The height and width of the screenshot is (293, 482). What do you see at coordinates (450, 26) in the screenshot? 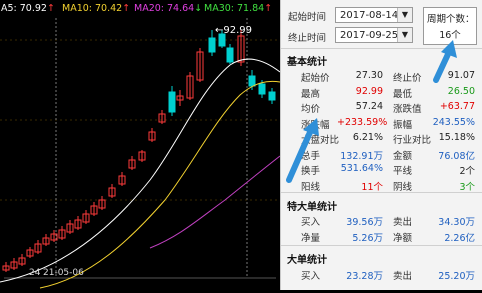
I see `period-count-box: 周期个数： 16个` at bounding box center [450, 26].